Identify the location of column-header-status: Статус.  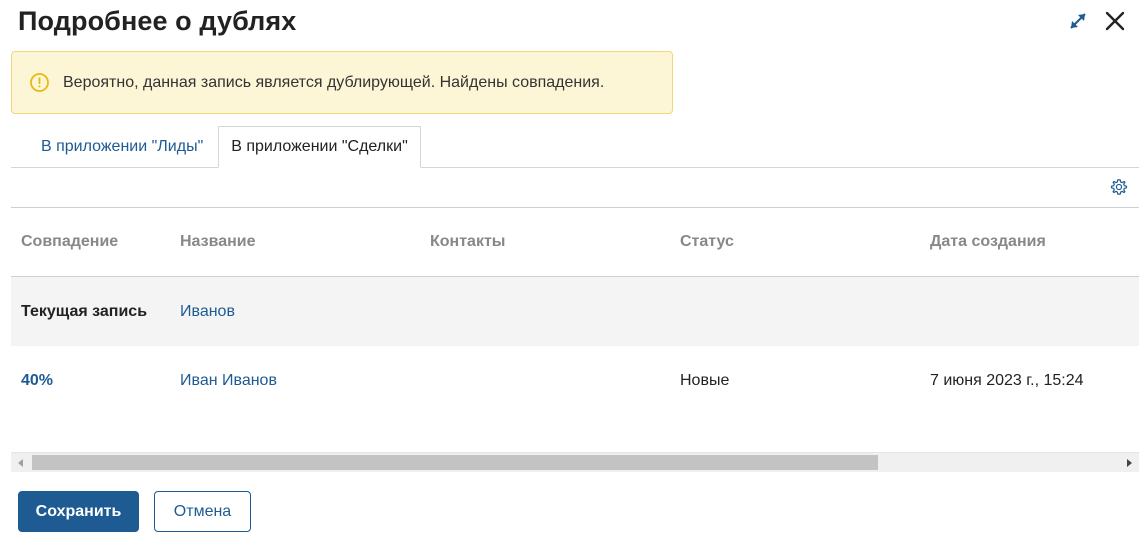
(707, 241).